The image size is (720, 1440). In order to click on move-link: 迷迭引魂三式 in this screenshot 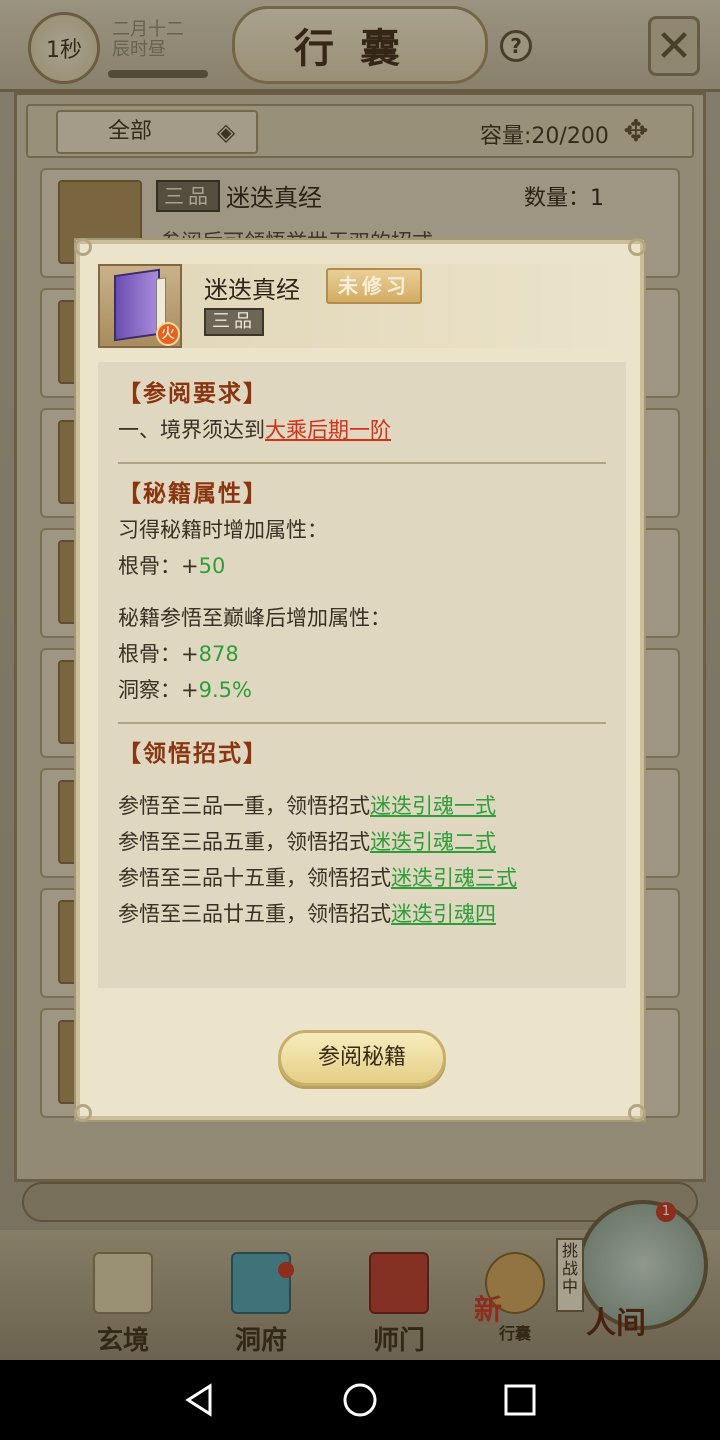, I will do `click(454, 878)`.